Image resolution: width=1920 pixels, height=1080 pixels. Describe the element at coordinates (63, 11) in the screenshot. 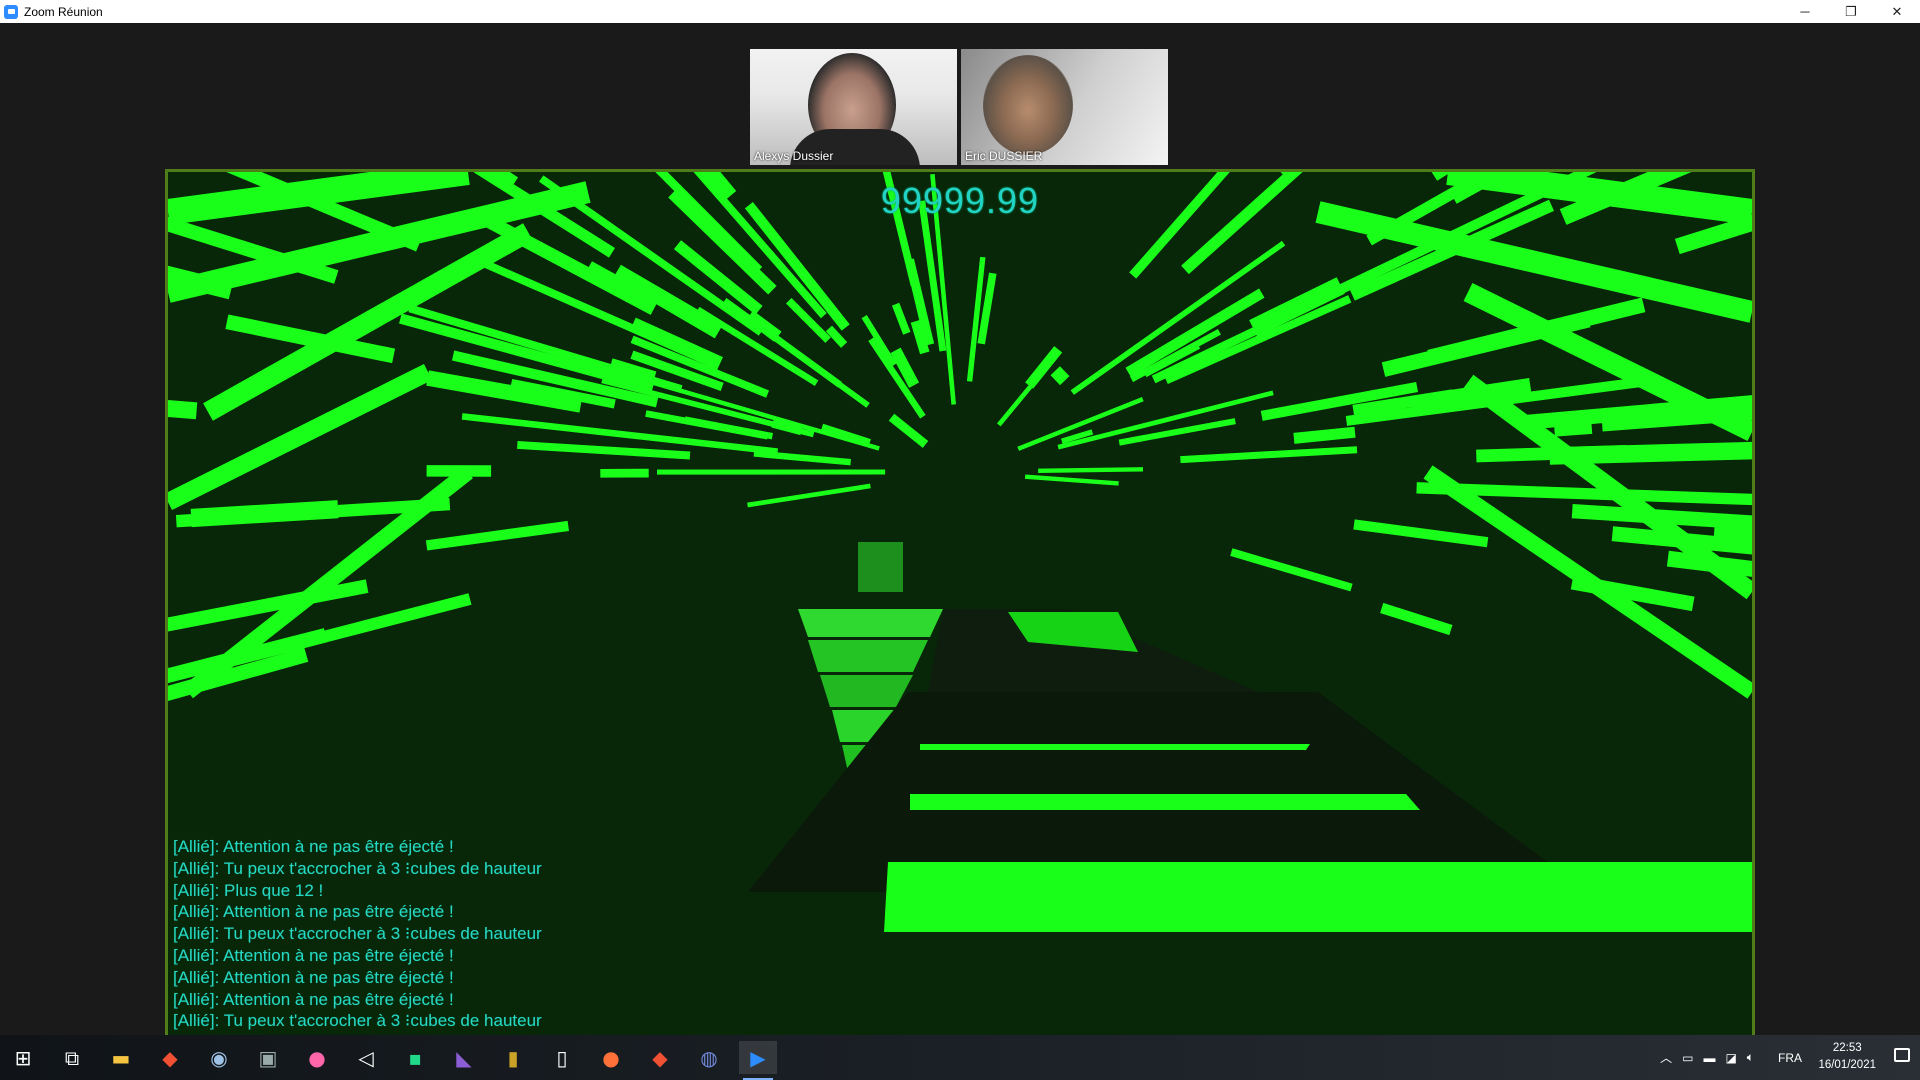

I see `window-title: Zoom Réunion` at that location.